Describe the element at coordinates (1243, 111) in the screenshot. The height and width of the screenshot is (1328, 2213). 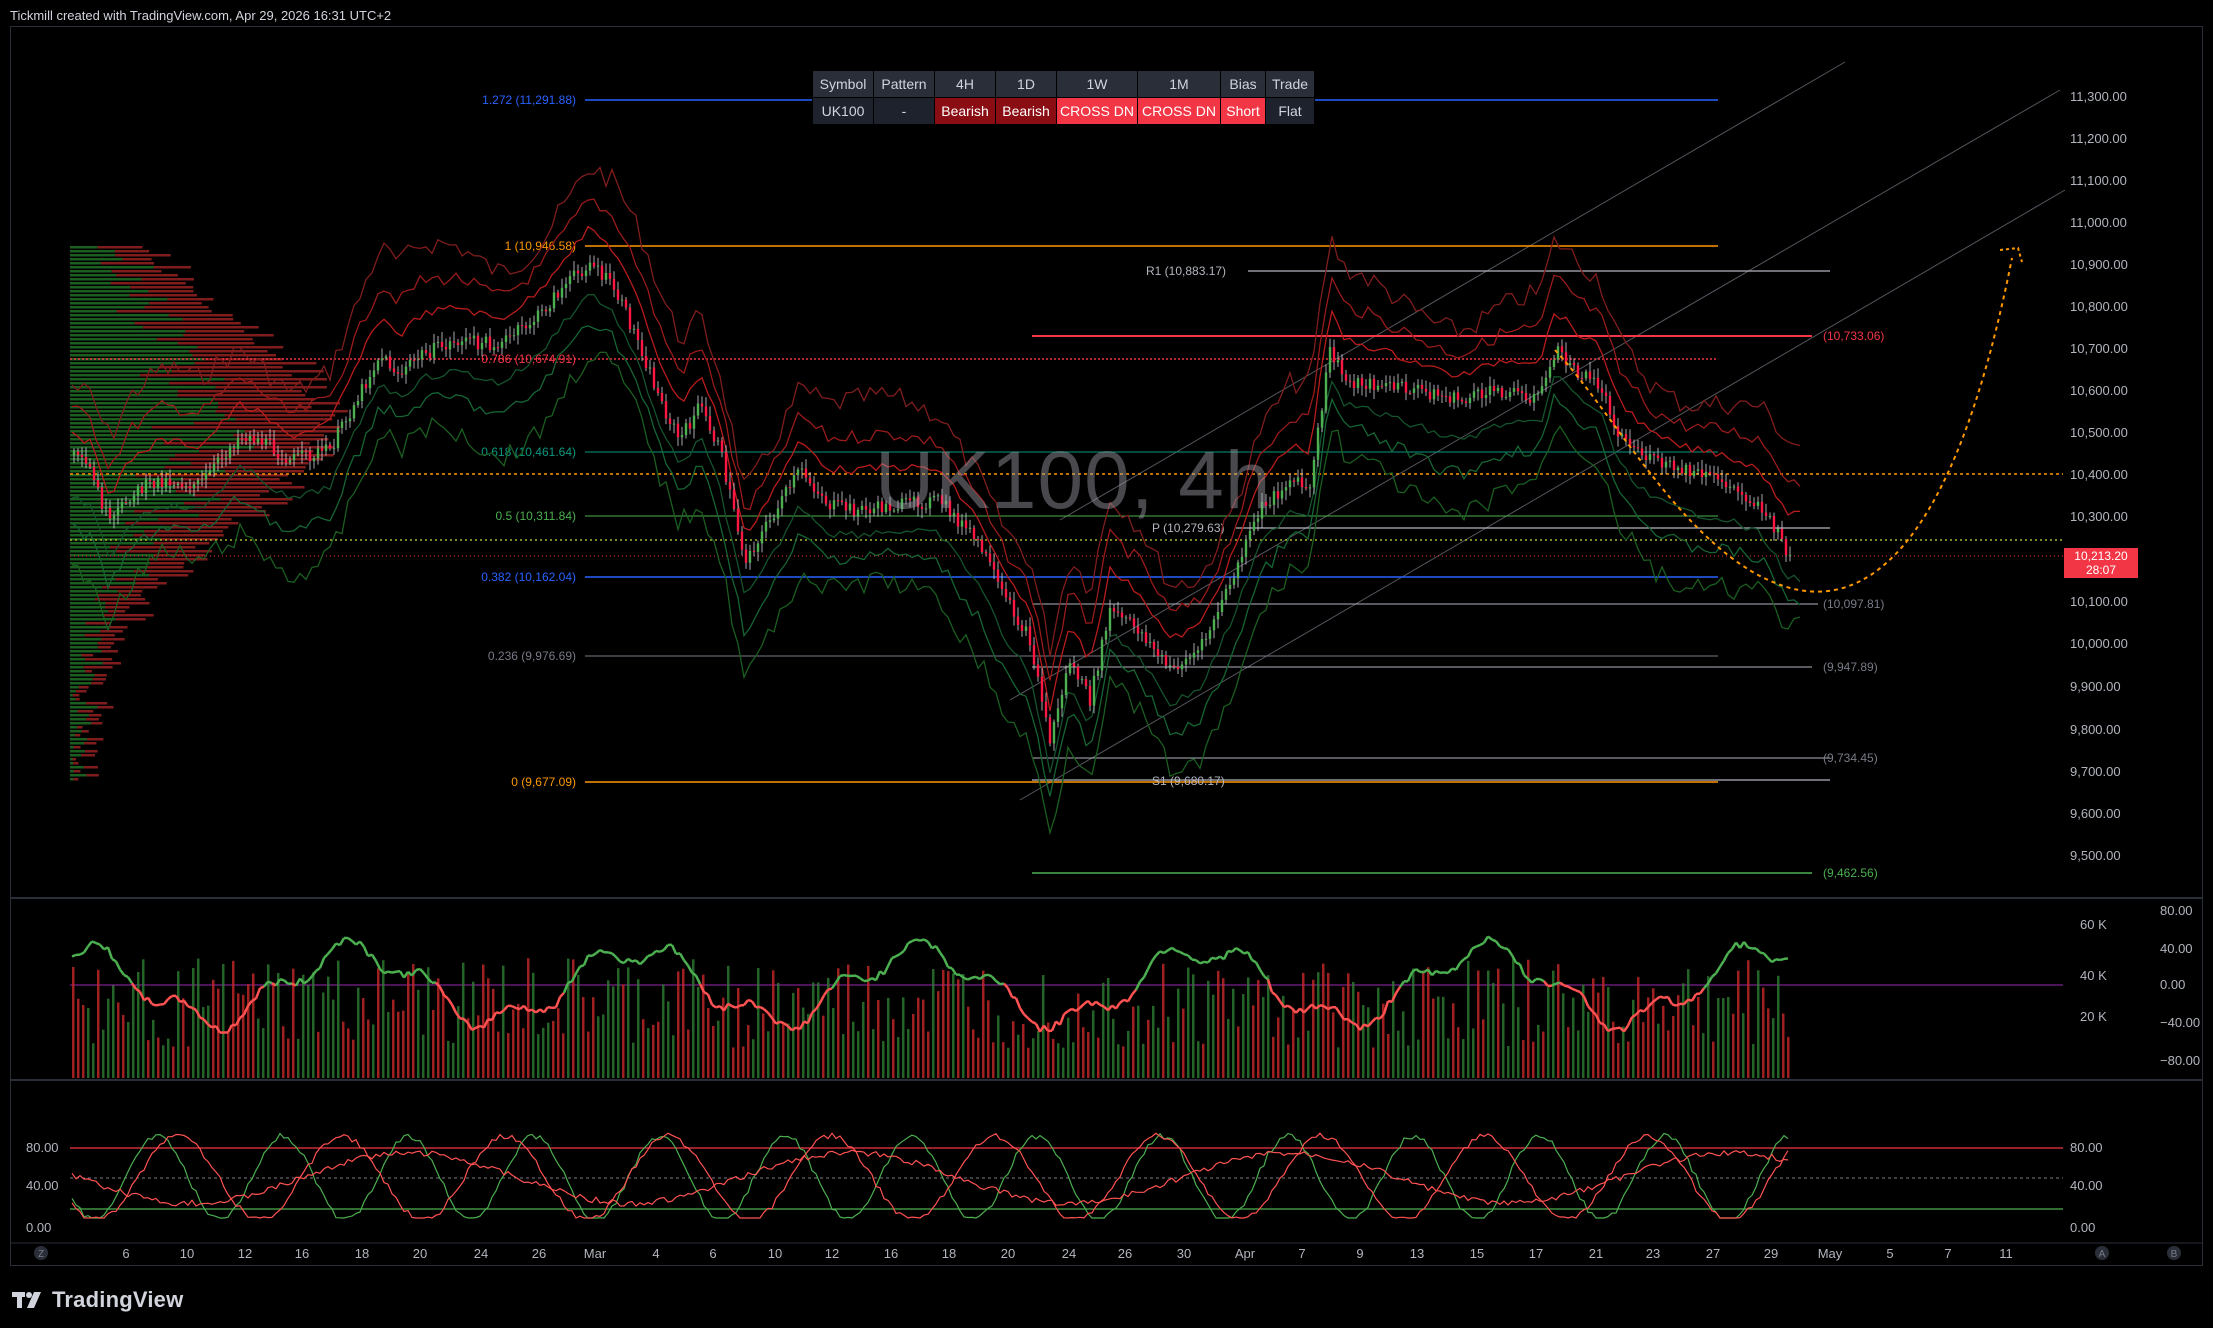
I see `status-value-bias: Short` at that location.